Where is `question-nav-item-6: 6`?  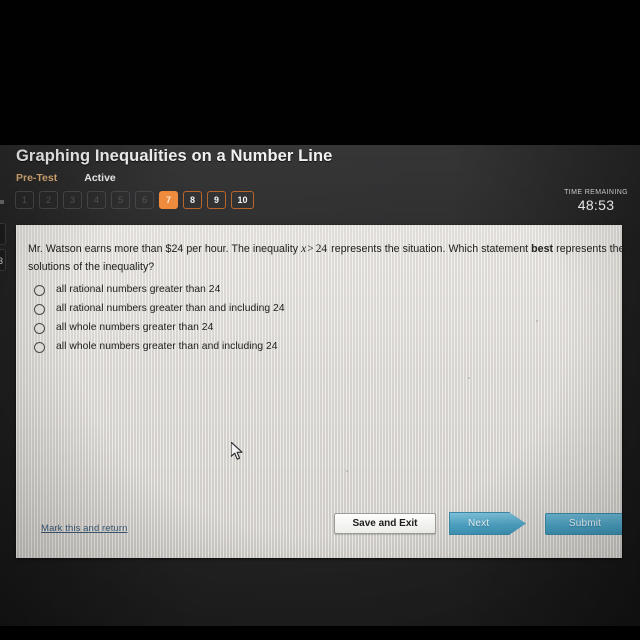 question-nav-item-6: 6 is located at coordinates (144, 200).